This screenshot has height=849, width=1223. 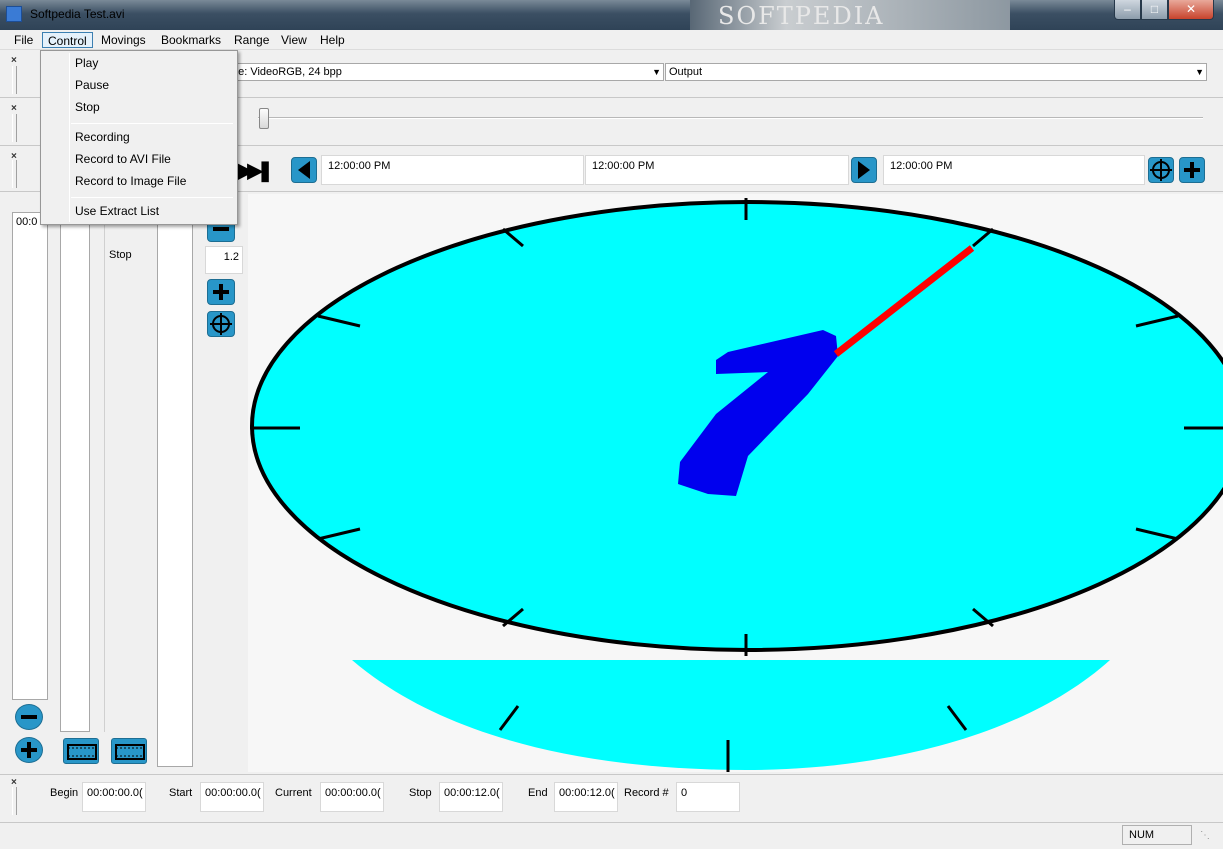 I want to click on stop-label: Stop, so click(x=420, y=793).